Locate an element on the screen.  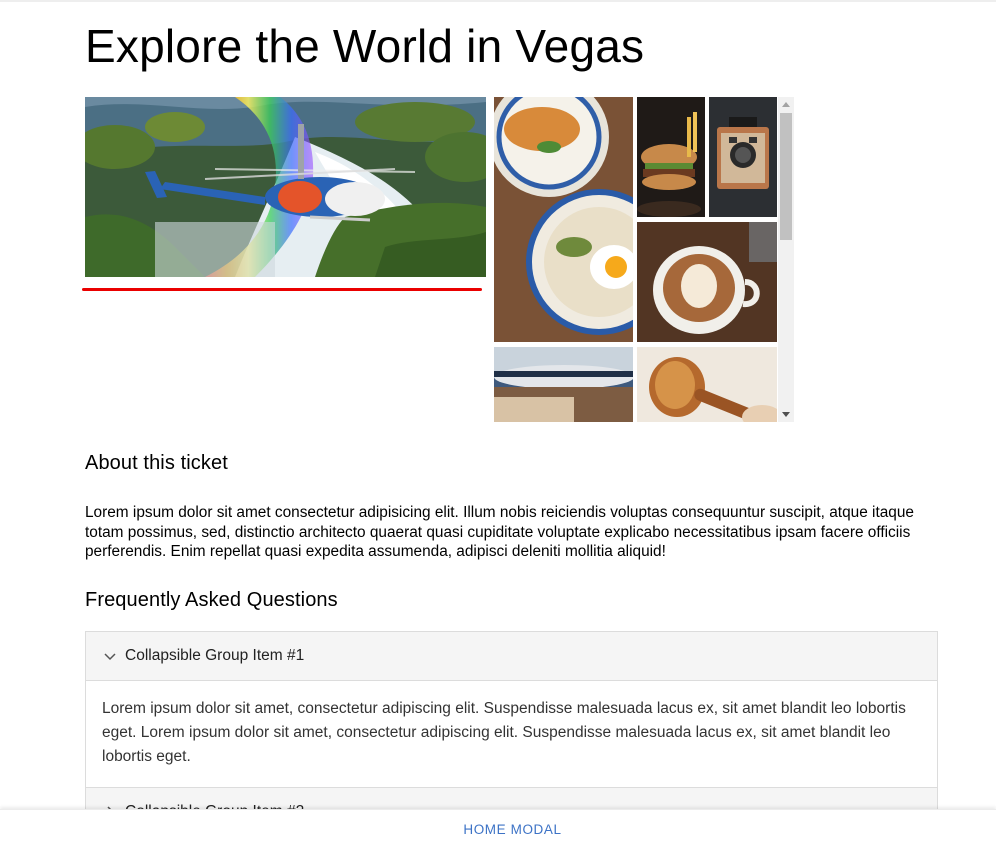
faq-heading: Frequently Asked Questions is located at coordinates (211, 600).